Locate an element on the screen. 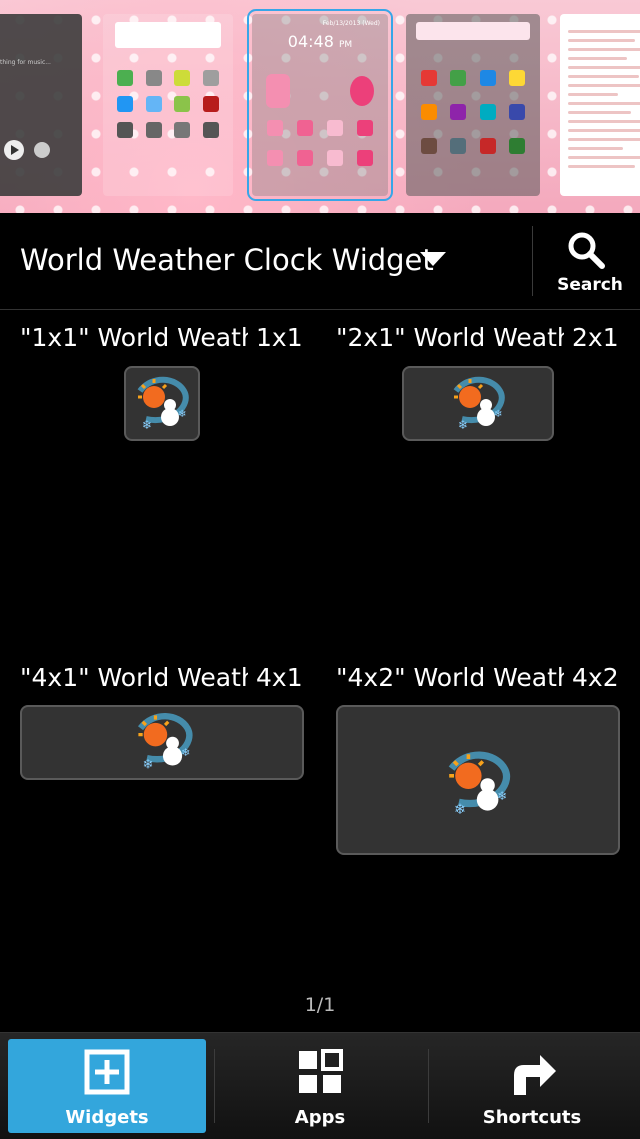 Image resolution: width=640 pixels, height=1139 pixels. widget-size: 1x1 is located at coordinates (279, 337).